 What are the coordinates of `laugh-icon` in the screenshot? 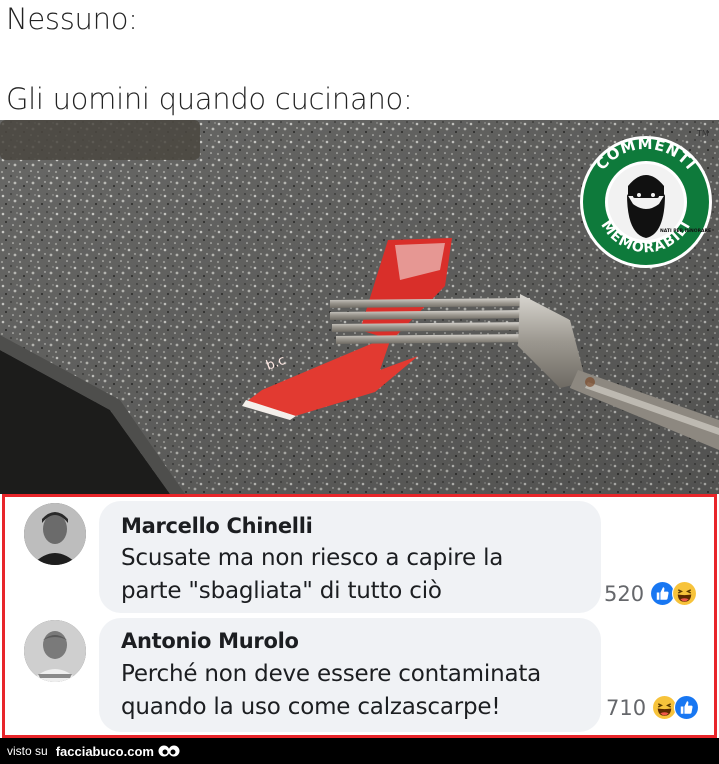 It's located at (685, 593).